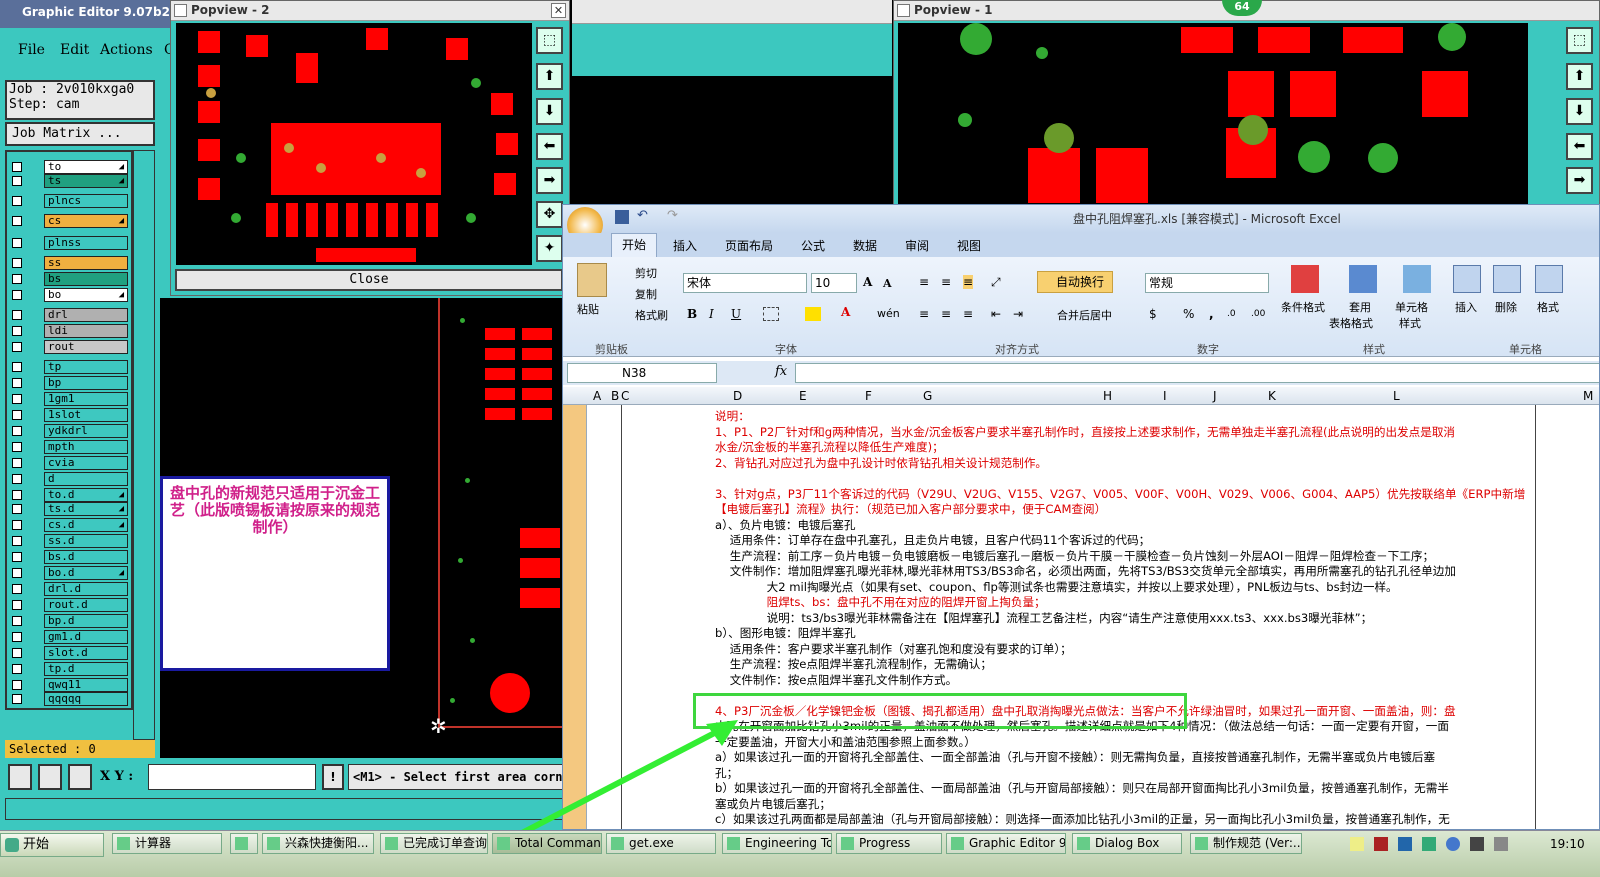  What do you see at coordinates (144, 445) in the screenshot?
I see `layer-scrollbar` at bounding box center [144, 445].